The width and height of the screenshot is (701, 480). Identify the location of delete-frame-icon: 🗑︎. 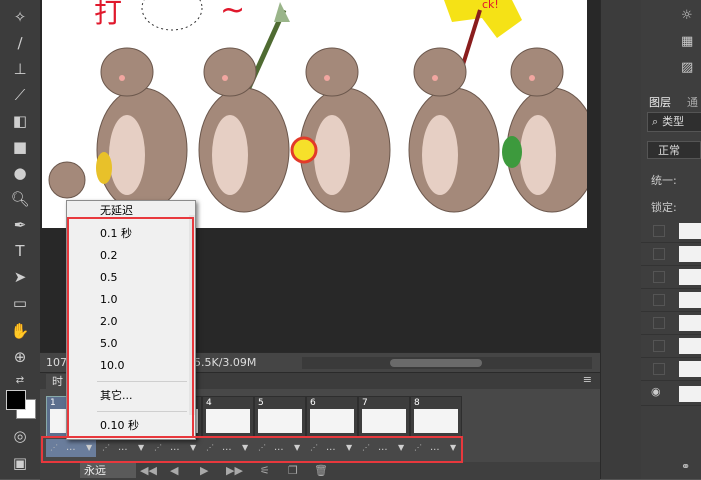
(321, 471).